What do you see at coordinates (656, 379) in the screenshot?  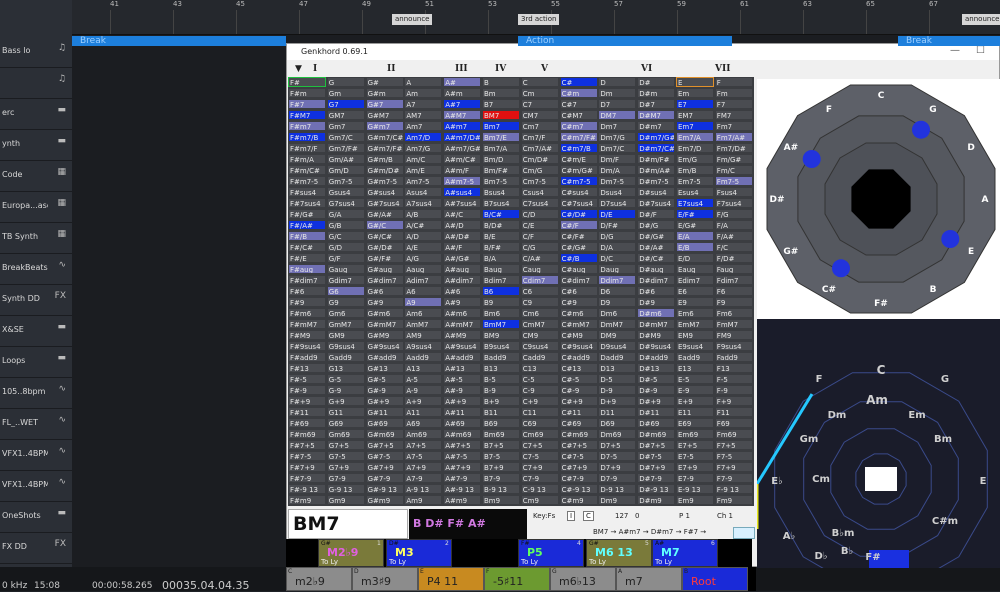 I see `chord-cell: D#-5` at bounding box center [656, 379].